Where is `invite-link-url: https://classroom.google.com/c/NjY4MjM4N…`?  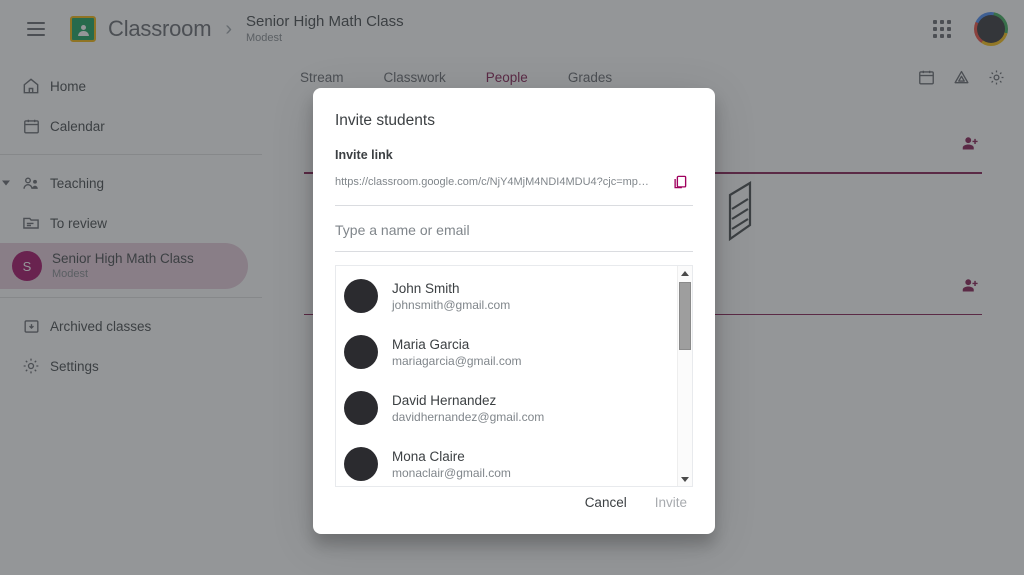 invite-link-url: https://classroom.google.com/c/NjY4MjM4N… is located at coordinates (501, 182).